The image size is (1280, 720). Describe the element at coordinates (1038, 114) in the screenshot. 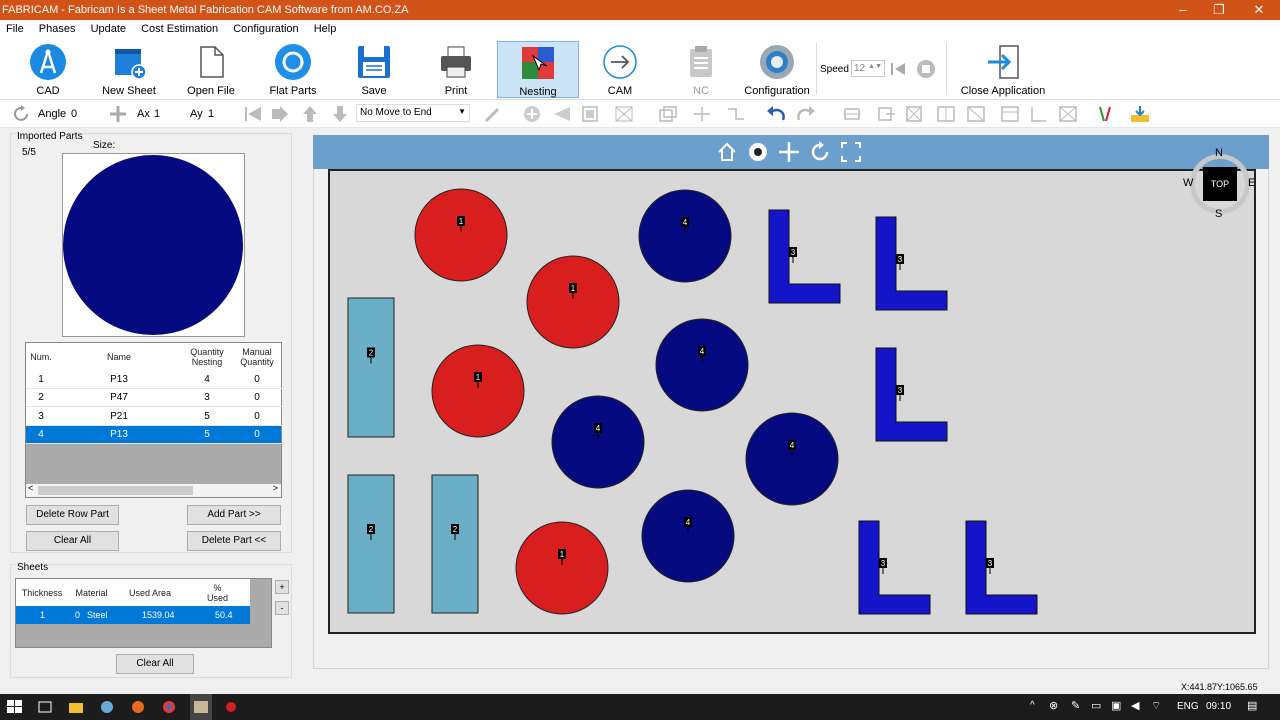

I see `angle-tool-icon` at that location.